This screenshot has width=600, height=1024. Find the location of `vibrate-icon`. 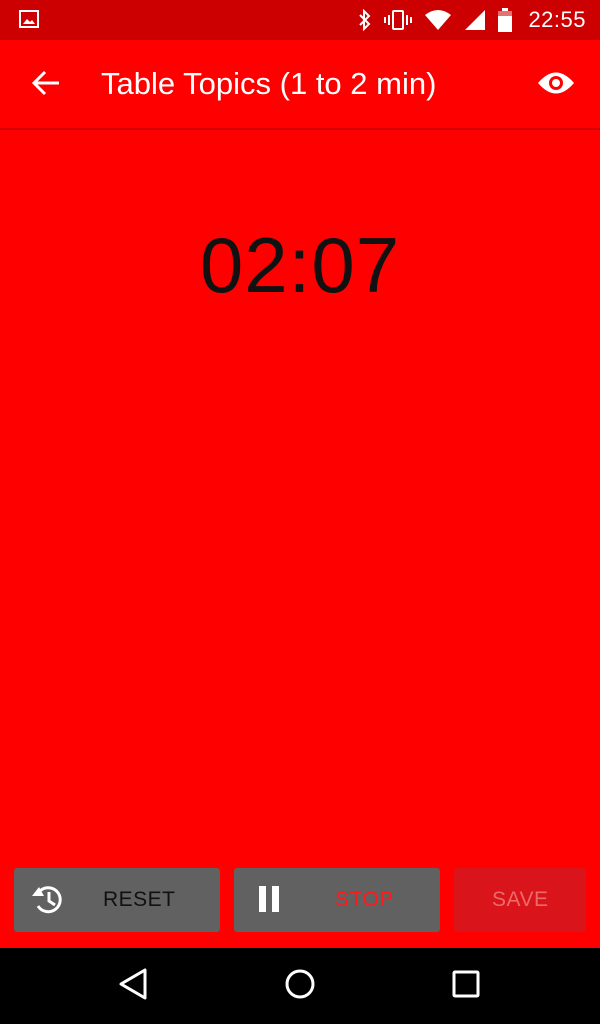

vibrate-icon is located at coordinates (398, 20).